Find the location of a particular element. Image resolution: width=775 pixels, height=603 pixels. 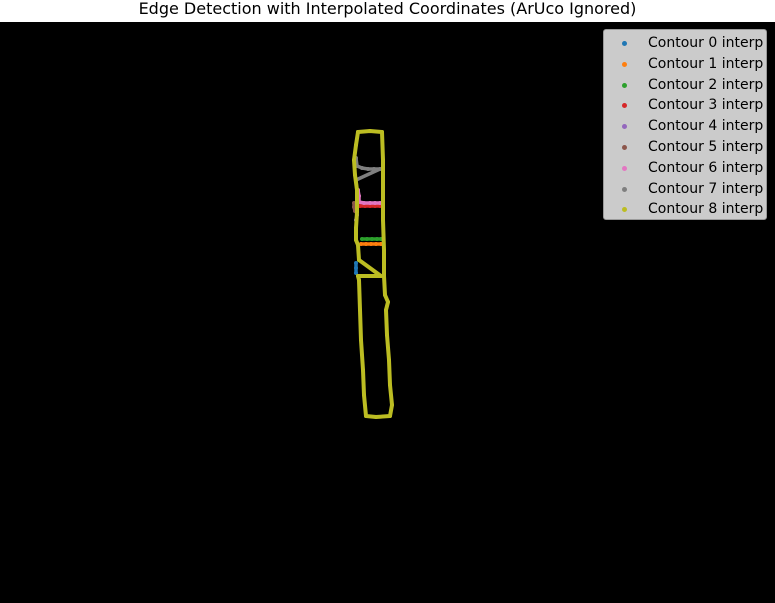

legend-label: Contour 0 interp is located at coordinates (706, 43).